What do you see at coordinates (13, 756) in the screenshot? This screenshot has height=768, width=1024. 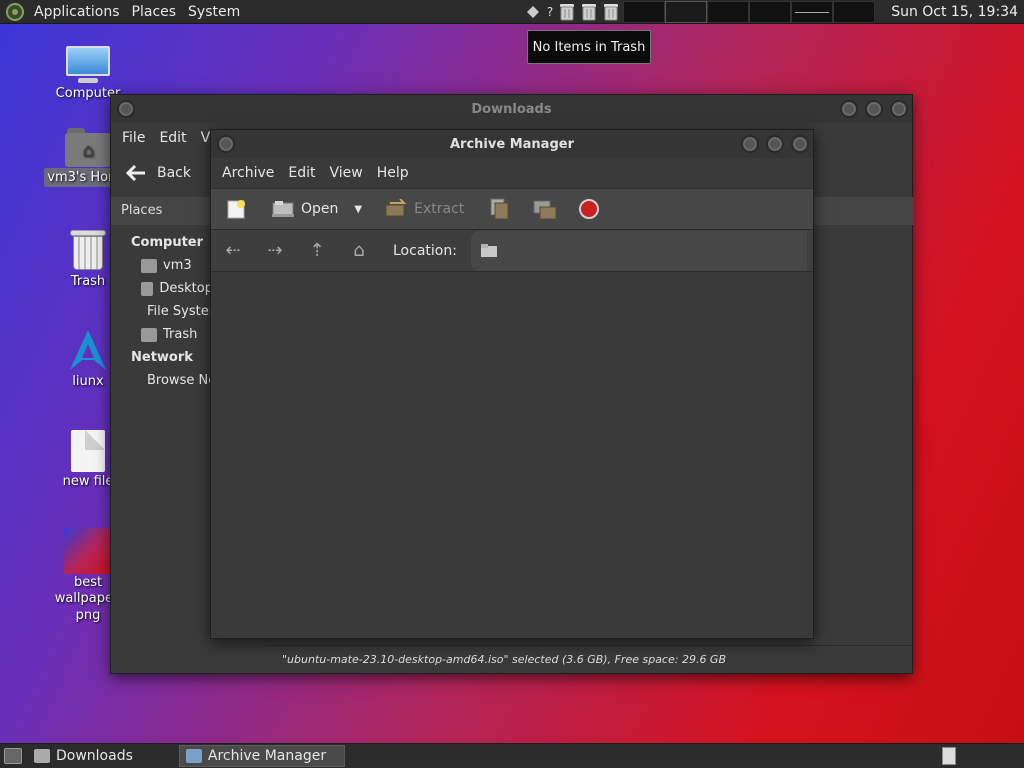 I see `show-desktop-icon` at bounding box center [13, 756].